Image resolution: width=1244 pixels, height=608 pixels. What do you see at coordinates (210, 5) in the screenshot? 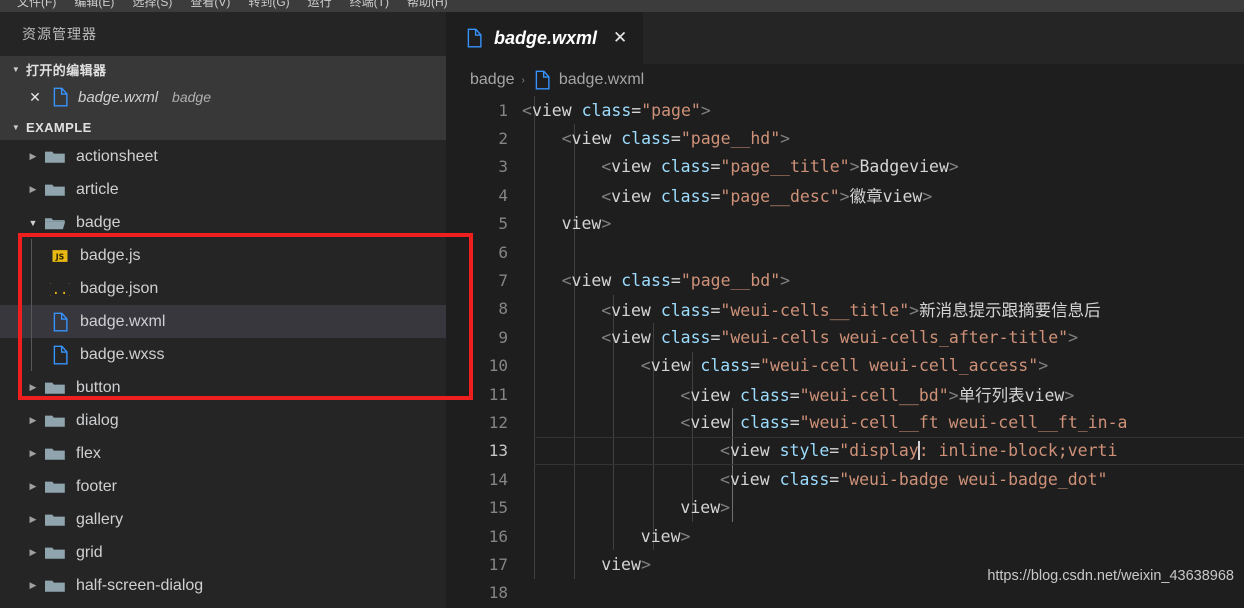
I see `menu-item-3: 查看(V)` at bounding box center [210, 5].